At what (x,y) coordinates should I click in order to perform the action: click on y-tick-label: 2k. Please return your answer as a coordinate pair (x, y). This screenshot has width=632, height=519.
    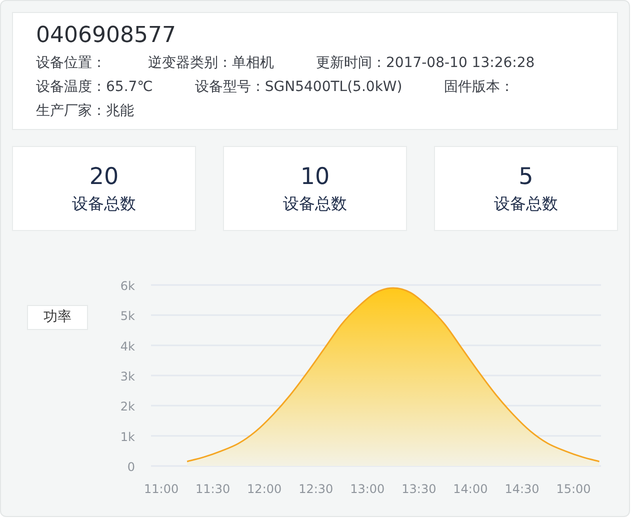
    Looking at the image, I should click on (127, 407).